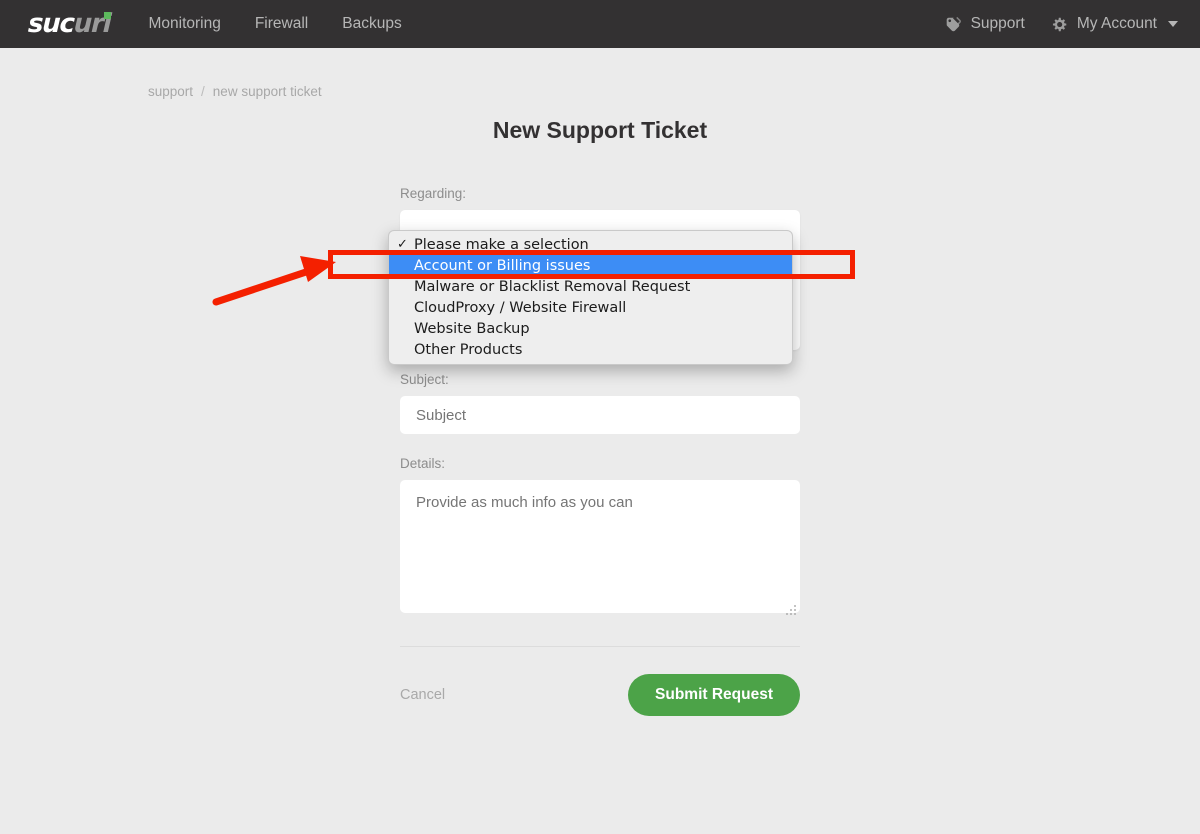 The height and width of the screenshot is (834, 1200). I want to click on gear-icon, so click(1059, 24).